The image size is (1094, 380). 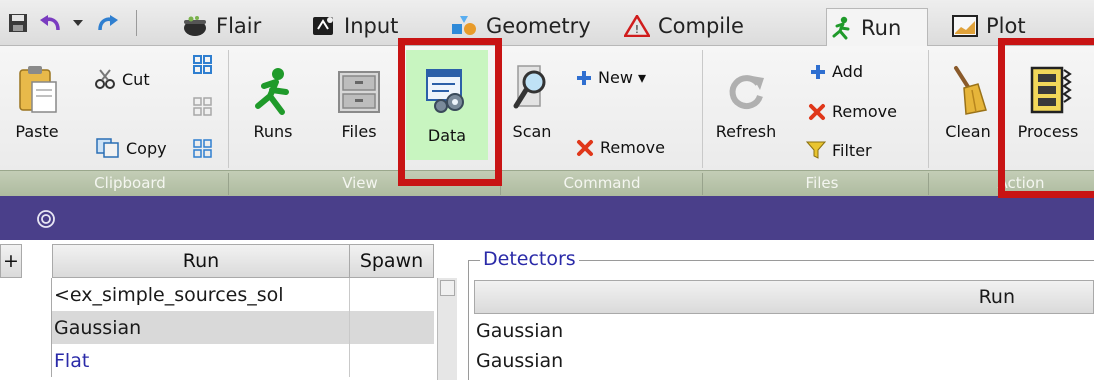 I want to click on tab-input: Input, so click(x=353, y=26).